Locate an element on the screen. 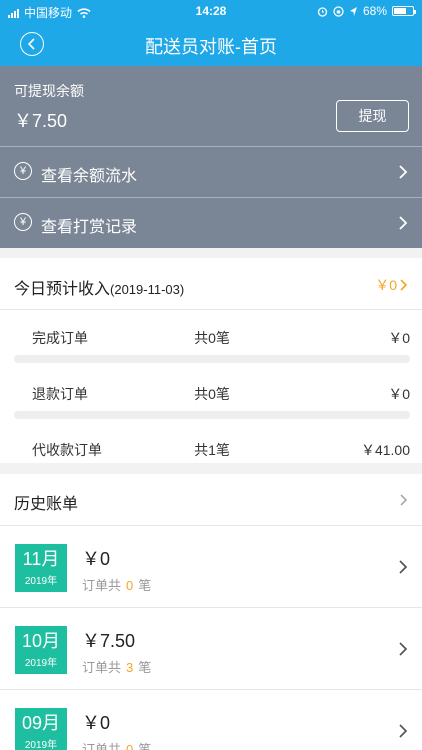 The image size is (422, 750). completed-orders-row: 完成订单 共0笔 ￥0 is located at coordinates (212, 336).